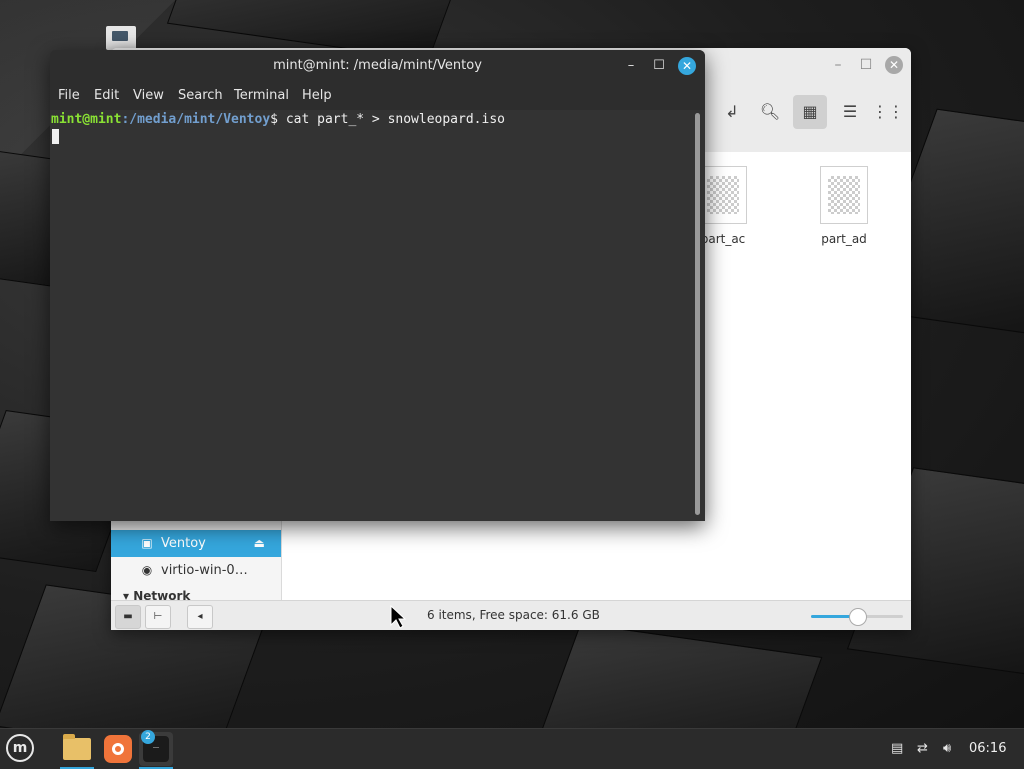  I want to click on status-bar: ▬ ⊢ ◂ 6 items, Free space: 61.6 GB, so click(511, 615).